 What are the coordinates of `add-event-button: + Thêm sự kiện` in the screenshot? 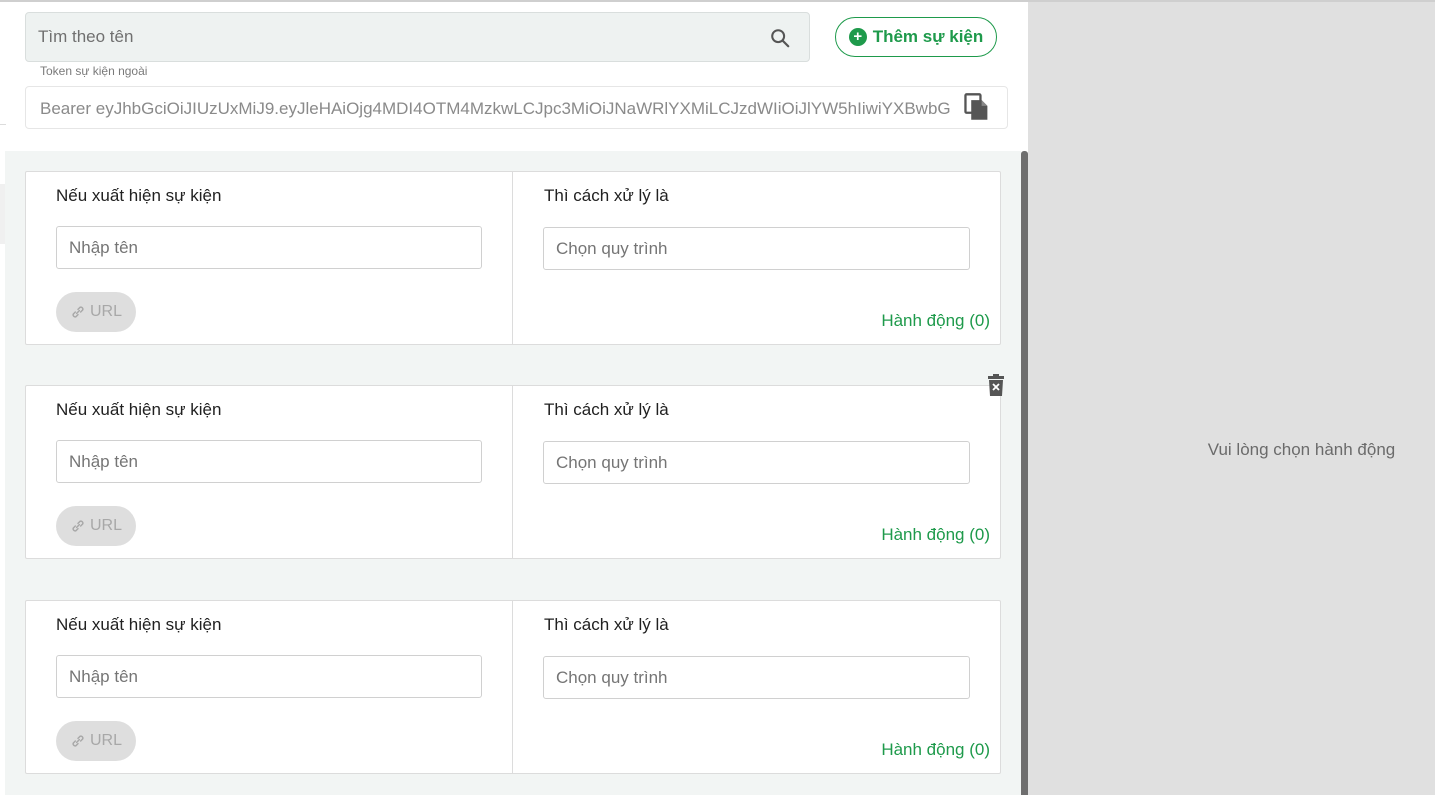 It's located at (916, 37).